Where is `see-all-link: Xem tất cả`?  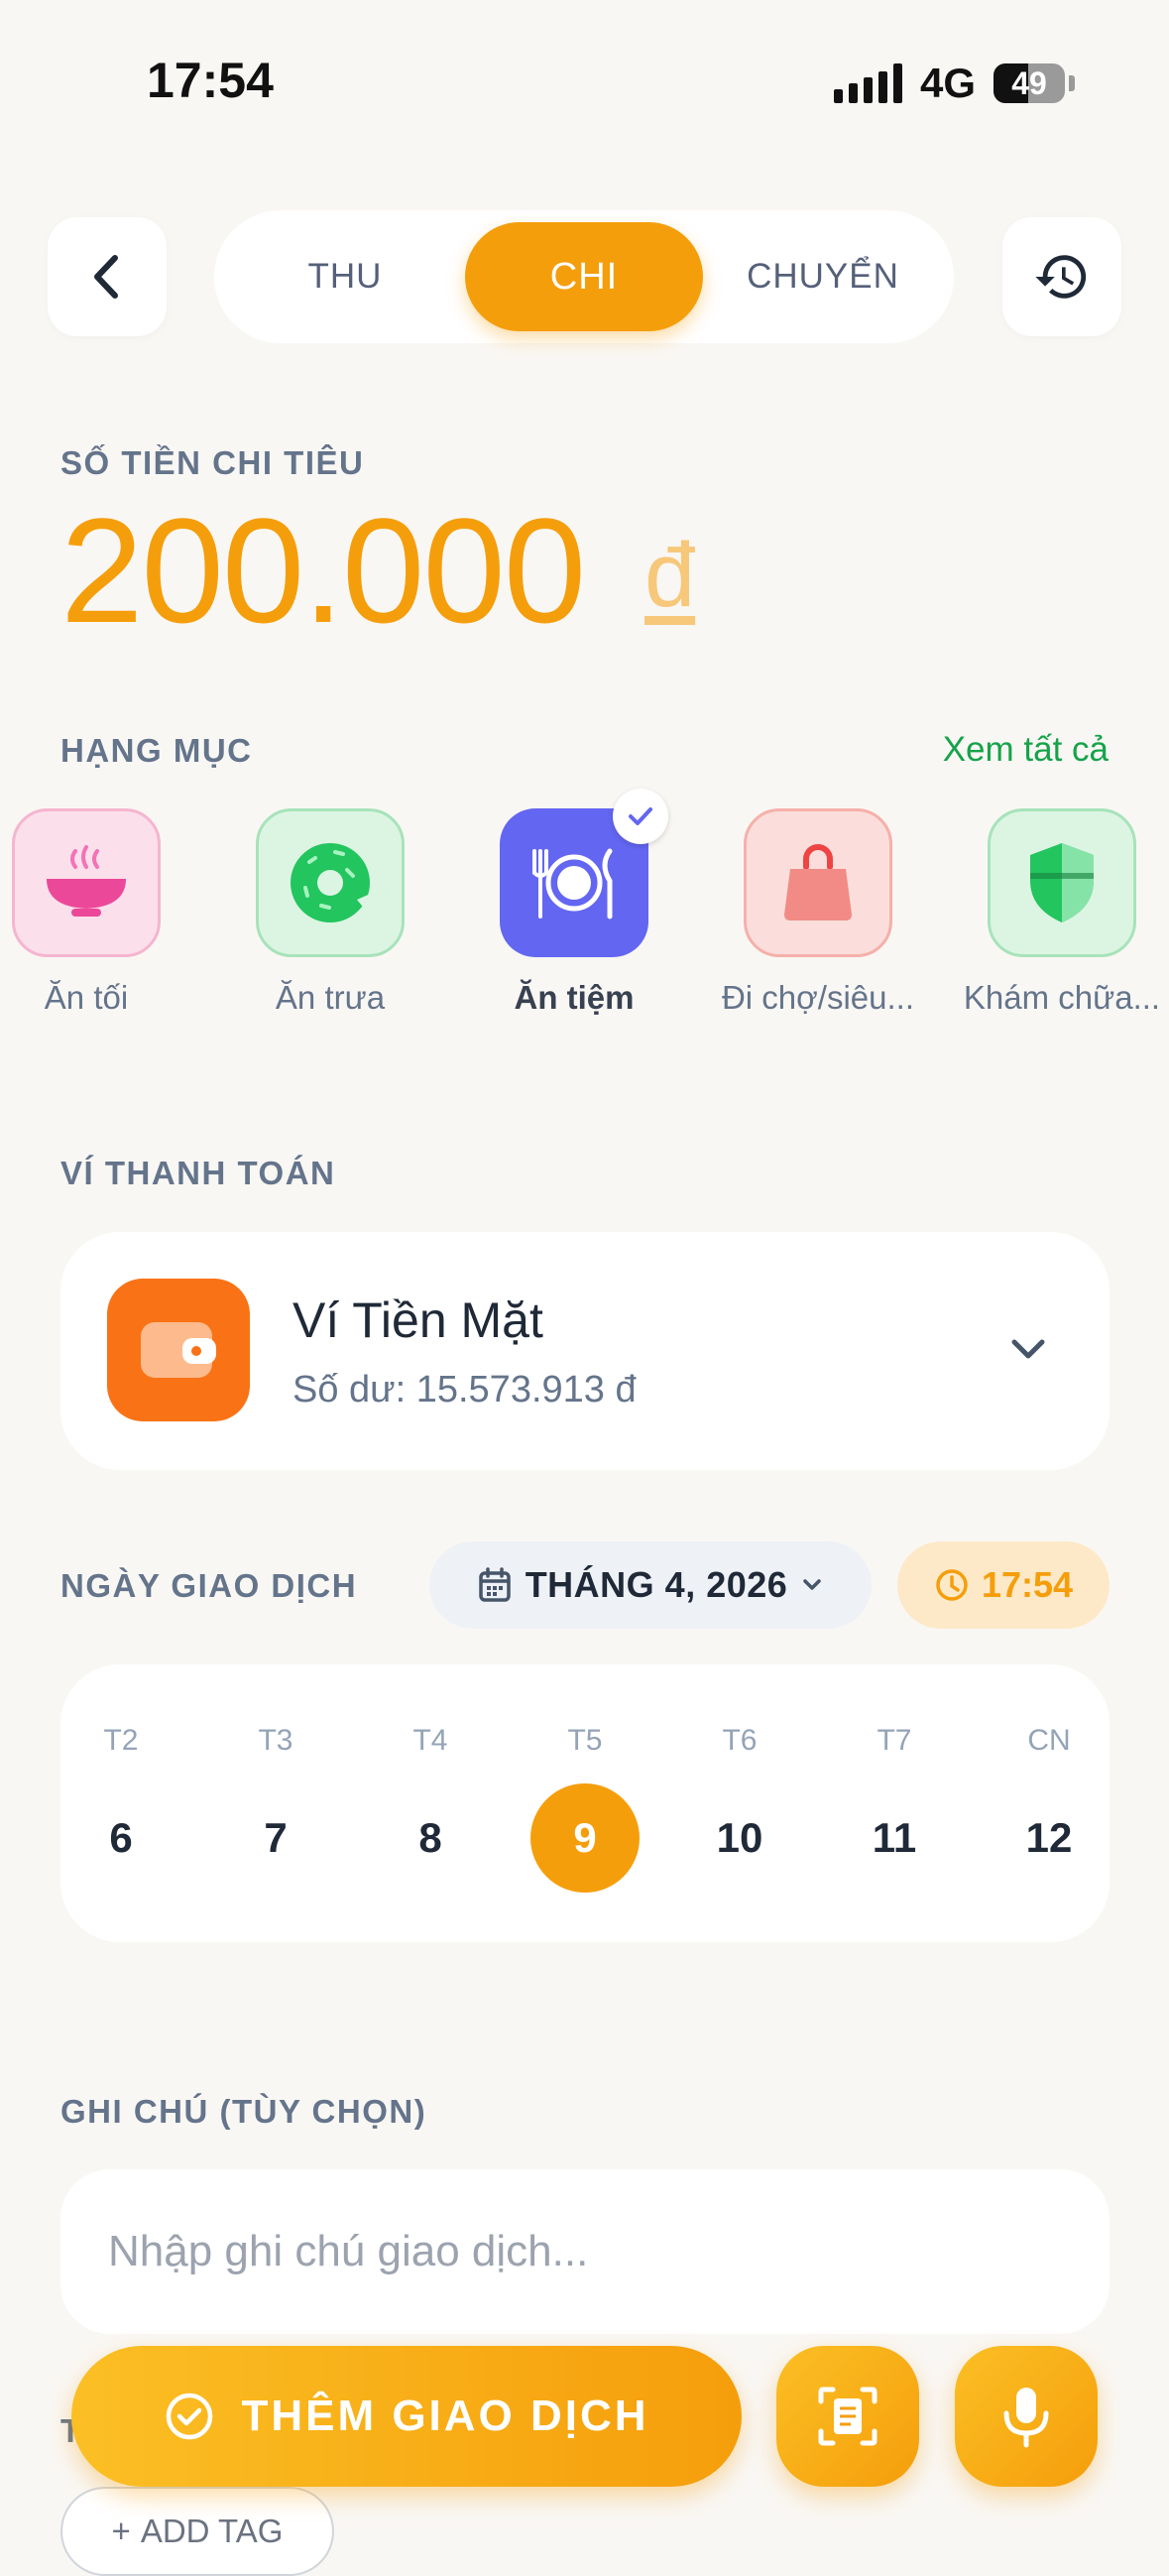 see-all-link: Xem tất cả is located at coordinates (1026, 750).